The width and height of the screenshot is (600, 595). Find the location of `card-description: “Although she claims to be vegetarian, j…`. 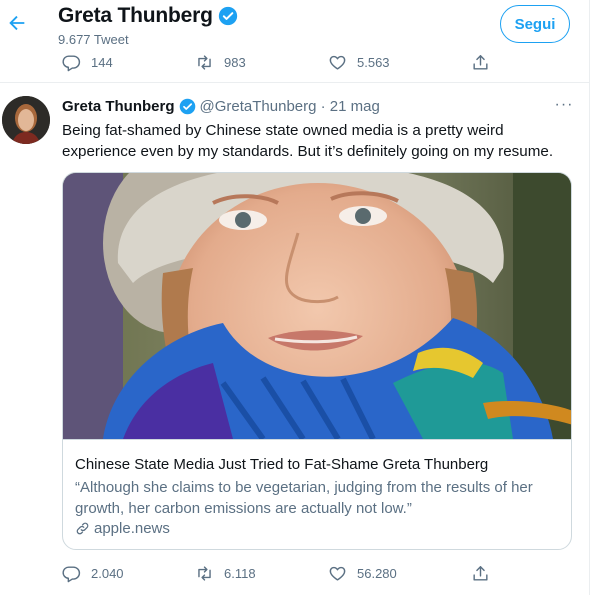

card-description: “Although she claims to be vegetarian, j… is located at coordinates (304, 498).